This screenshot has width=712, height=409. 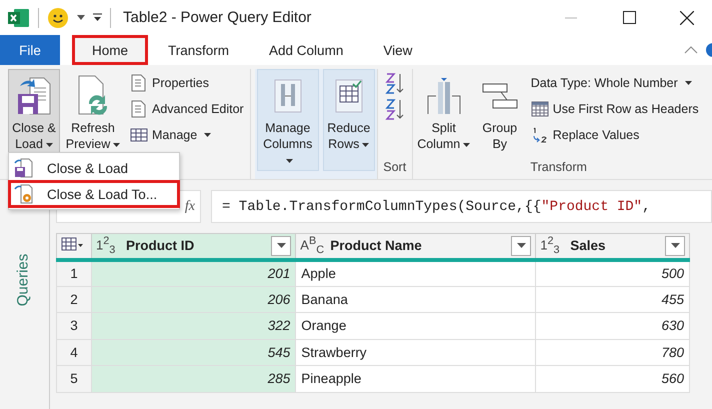 I want to click on table-cell: 780, so click(x=613, y=352).